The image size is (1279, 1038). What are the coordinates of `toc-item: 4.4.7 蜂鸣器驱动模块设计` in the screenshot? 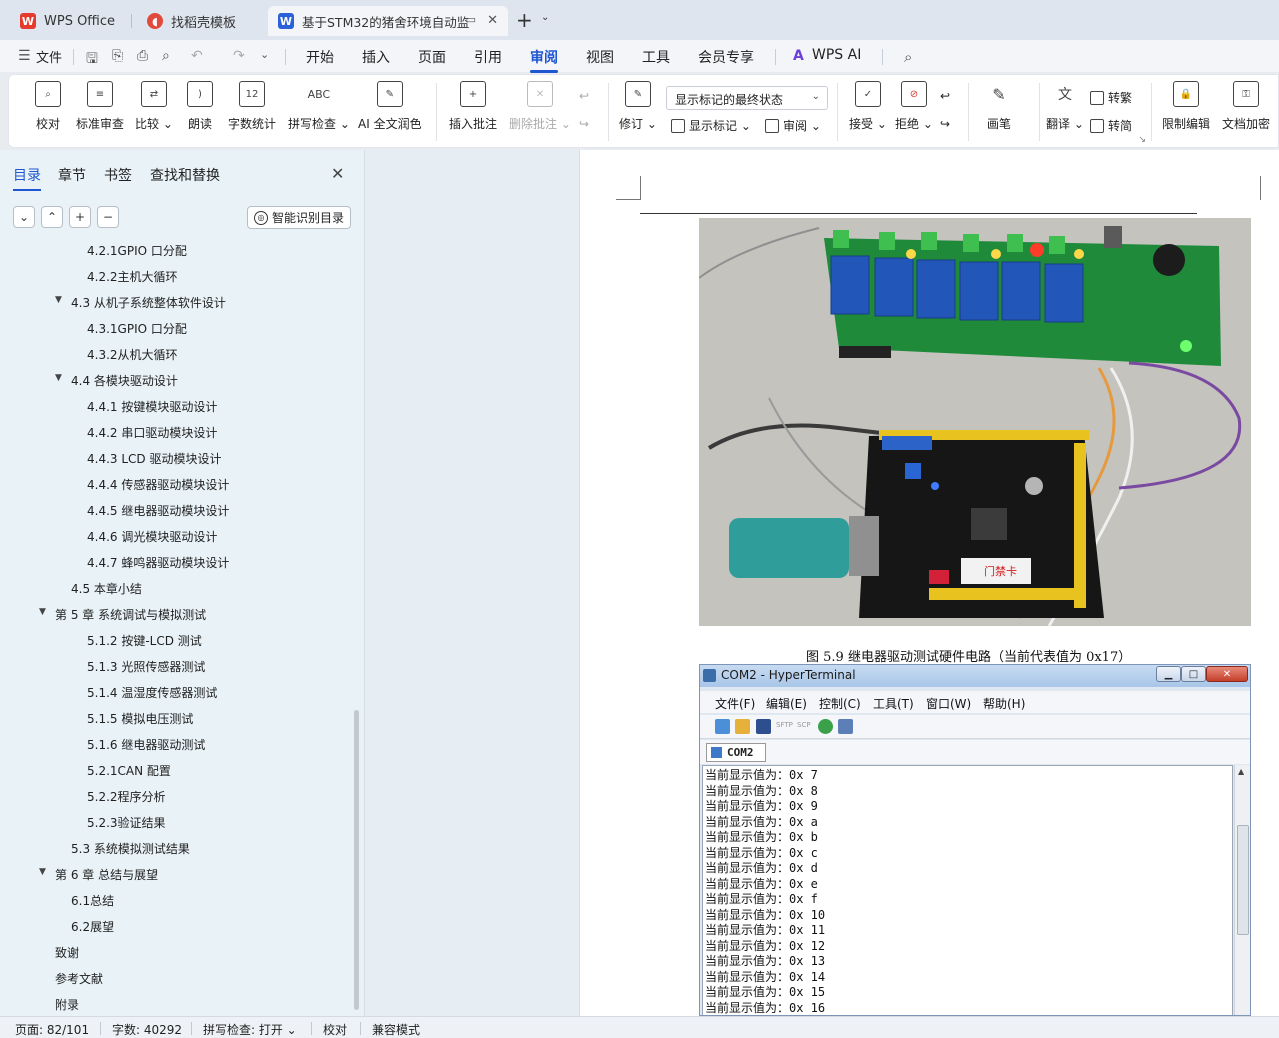 It's located at (158, 564).